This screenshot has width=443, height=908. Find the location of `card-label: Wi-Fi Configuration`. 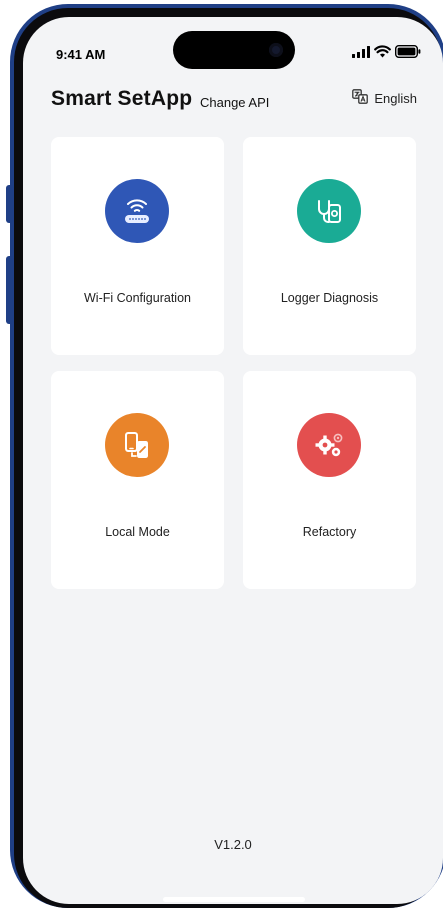

card-label: Wi-Fi Configuration is located at coordinates (137, 298).